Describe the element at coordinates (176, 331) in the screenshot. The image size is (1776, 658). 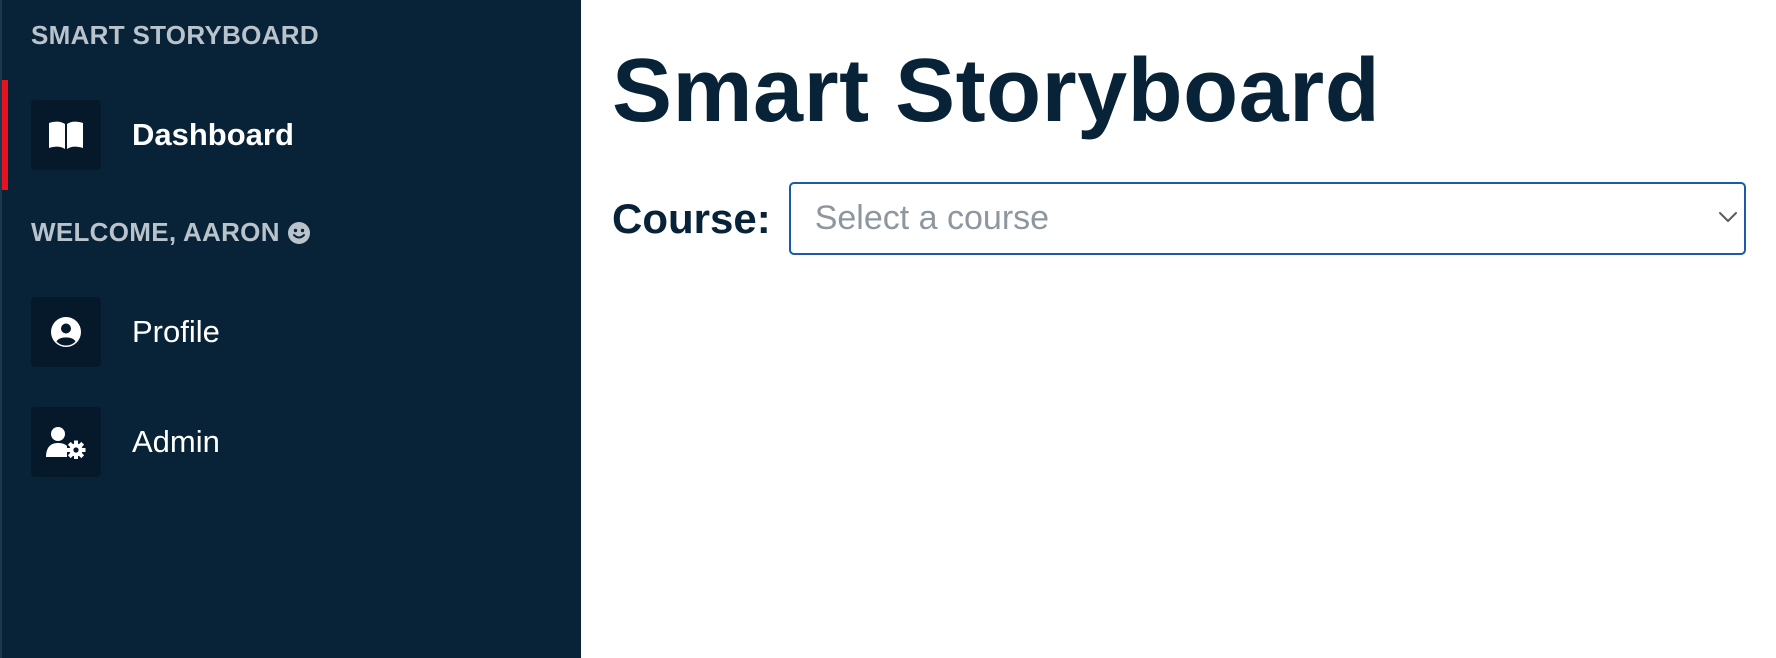
I see `sidebar-item-label: Profile` at that location.